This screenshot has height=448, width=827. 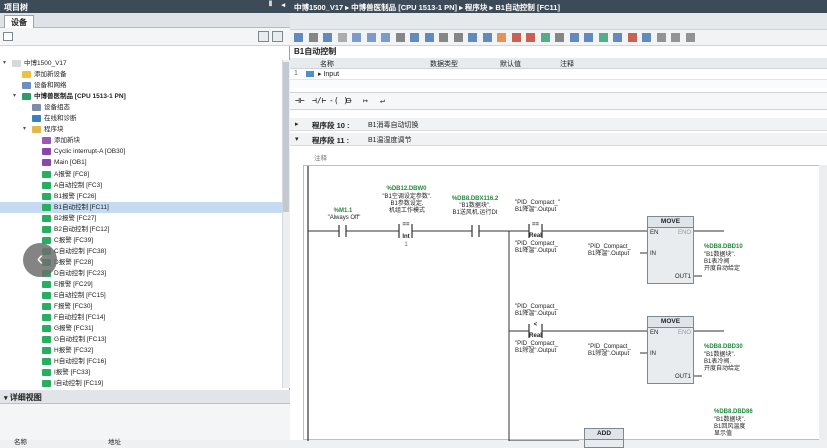 I want to click on ladder-tool-icon: ↵, so click(x=382, y=100).